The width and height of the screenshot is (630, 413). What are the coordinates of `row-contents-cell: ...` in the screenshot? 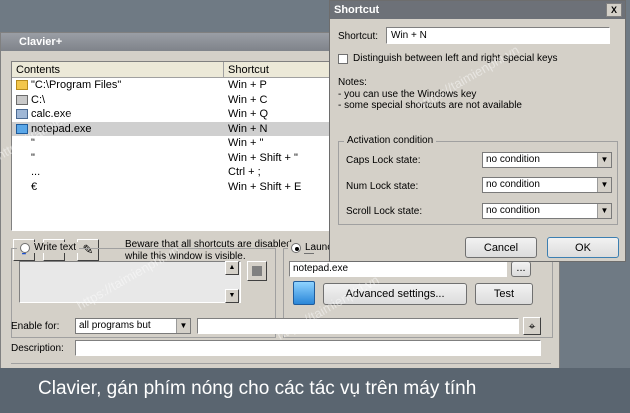 It's located at (118, 172).